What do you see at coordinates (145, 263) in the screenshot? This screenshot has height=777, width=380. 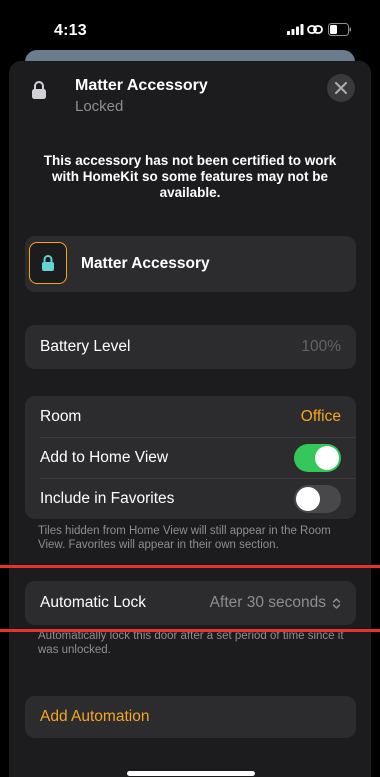 I see `accessory-tile-name: Matter Accessory` at bounding box center [145, 263].